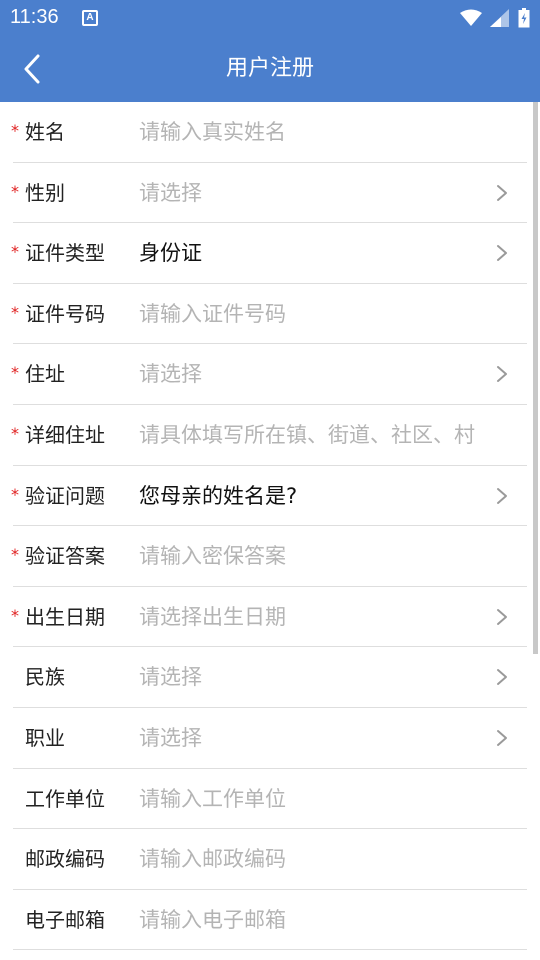 This screenshot has width=540, height=960. What do you see at coordinates (270, 18) in the screenshot?
I see `status-bar: 11:36 A` at bounding box center [270, 18].